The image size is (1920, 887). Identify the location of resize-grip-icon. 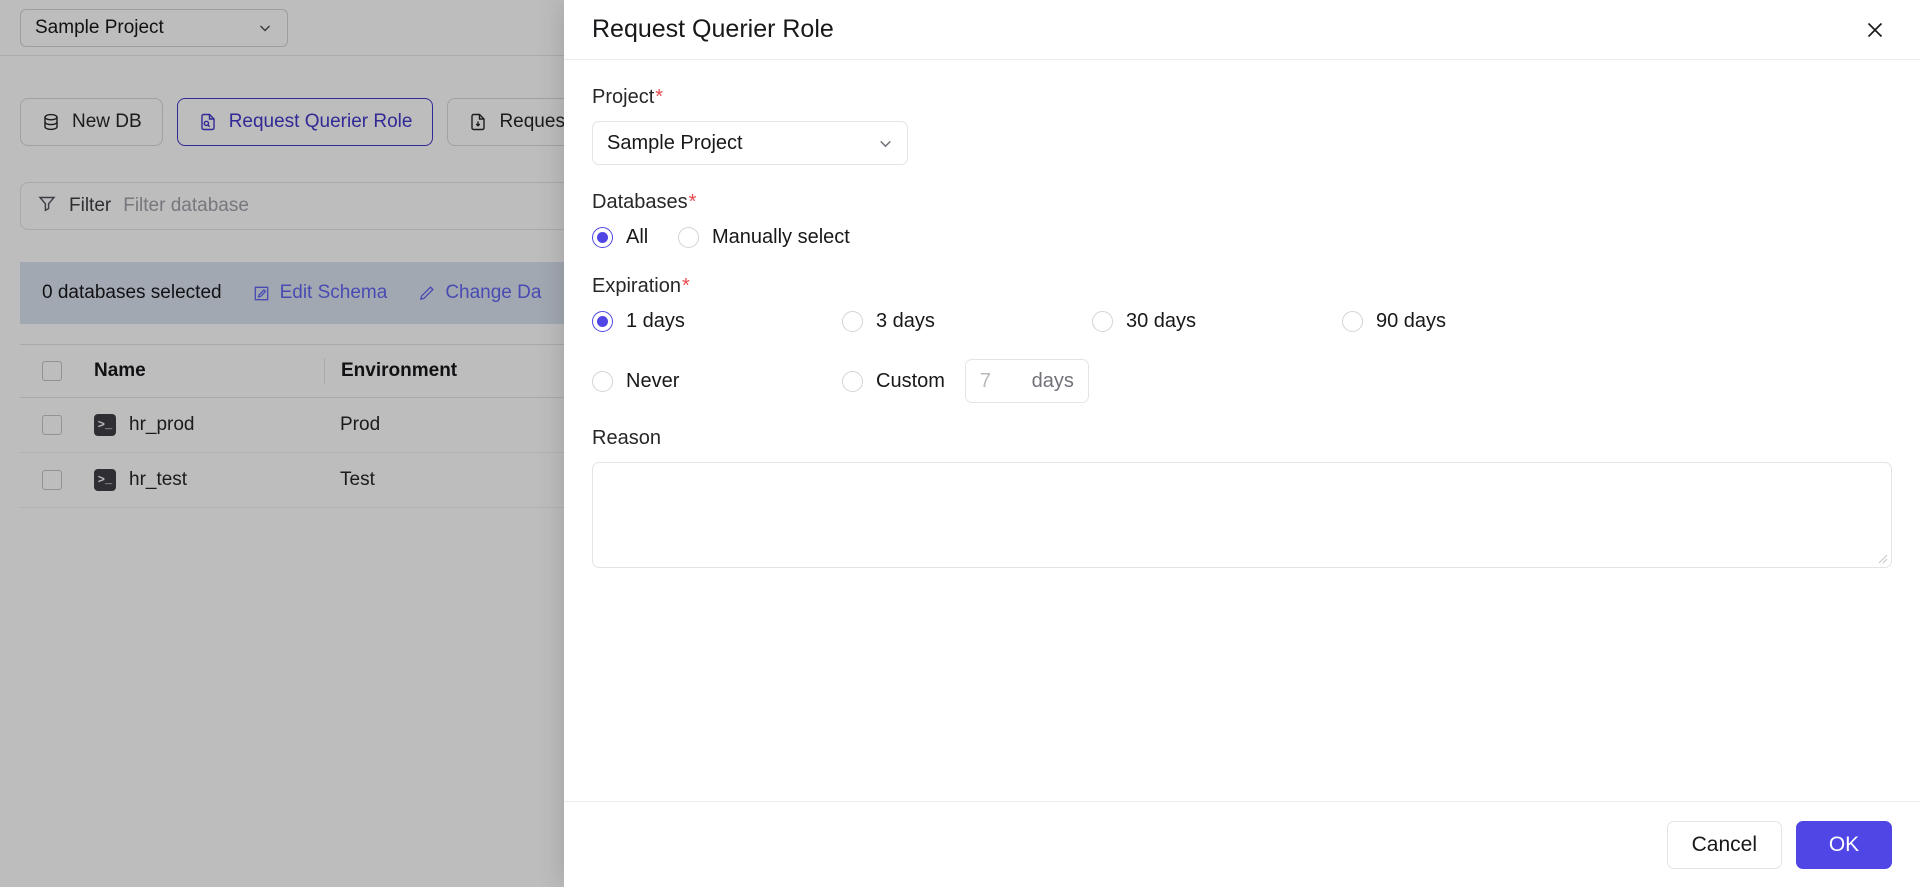
(1882, 558).